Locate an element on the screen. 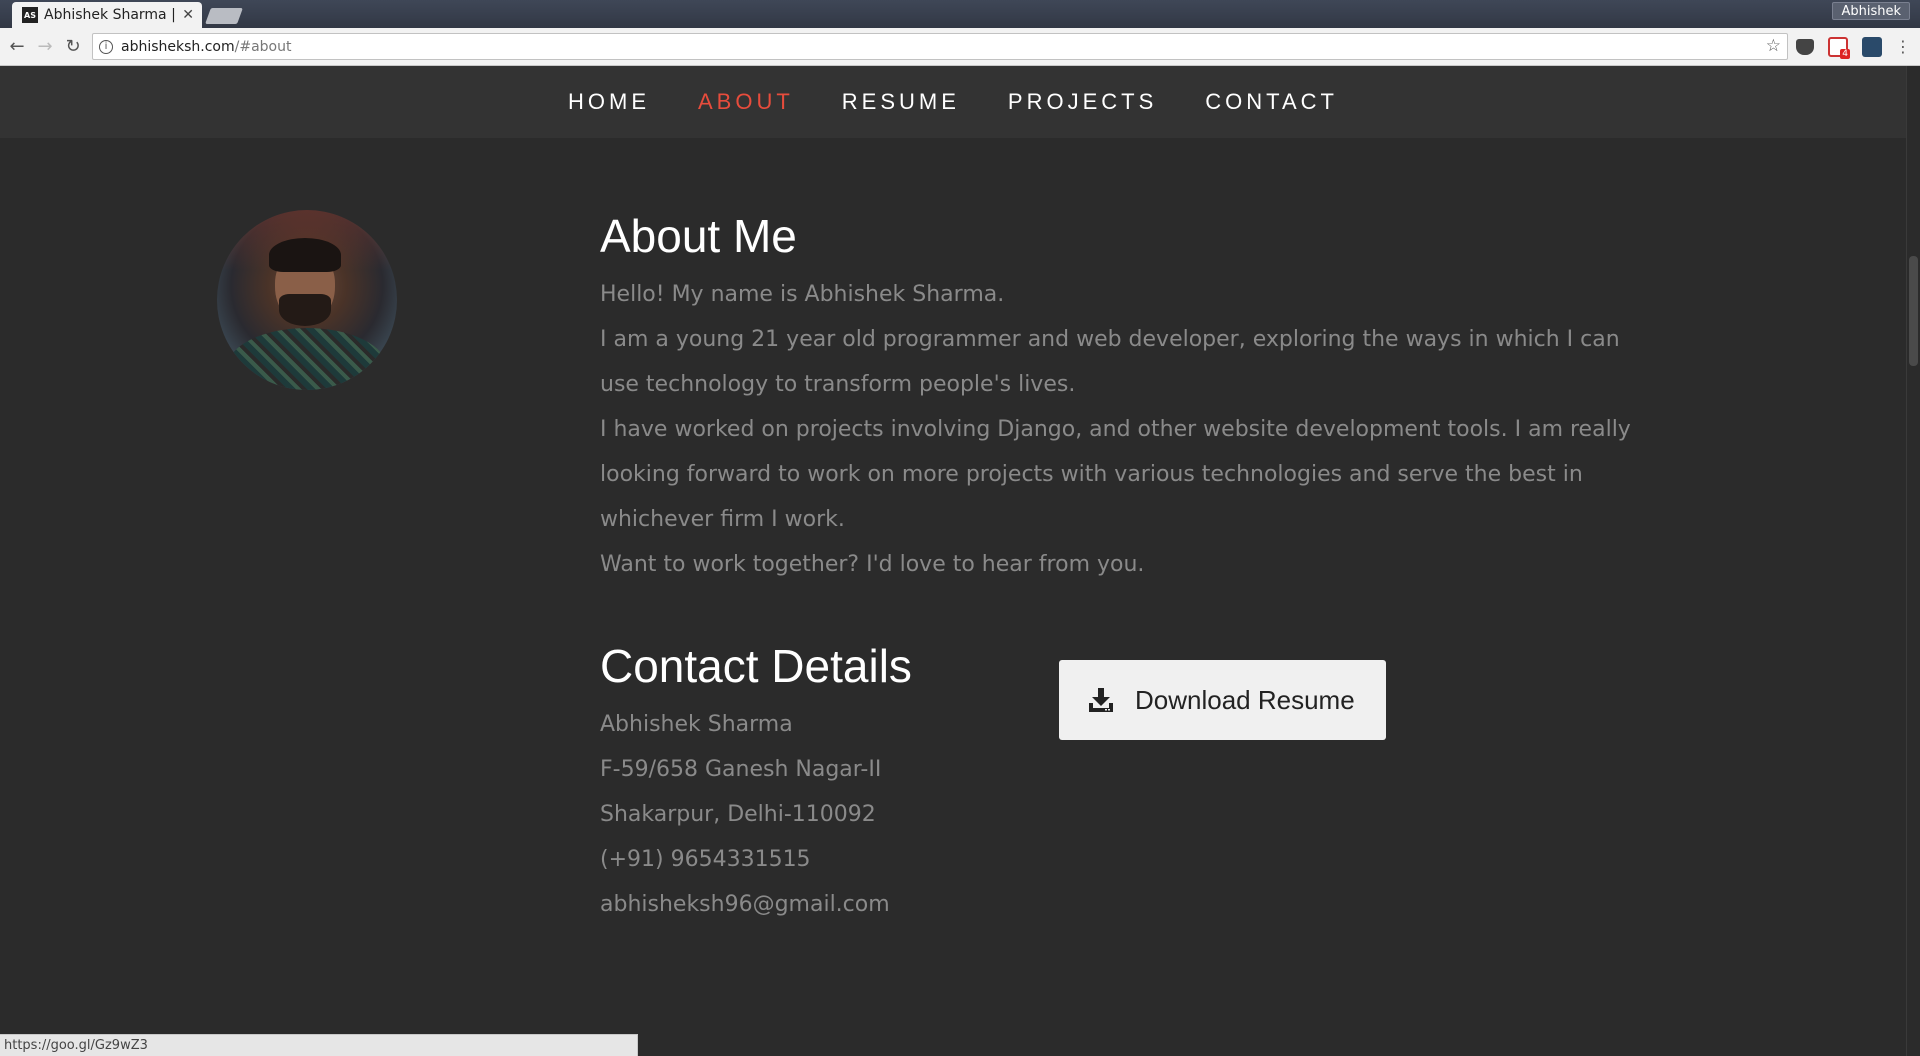 The height and width of the screenshot is (1056, 1920). browser-toolbar: ← → ↻ i abhisheksh.com/#about ☆ 4 ⋮ is located at coordinates (960, 47).